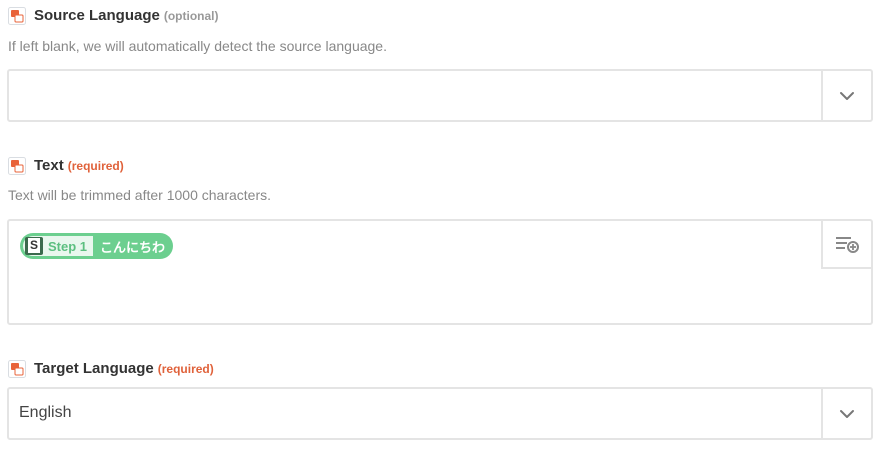 The image size is (880, 449). I want to click on optional-tag: (optional), so click(191, 16).